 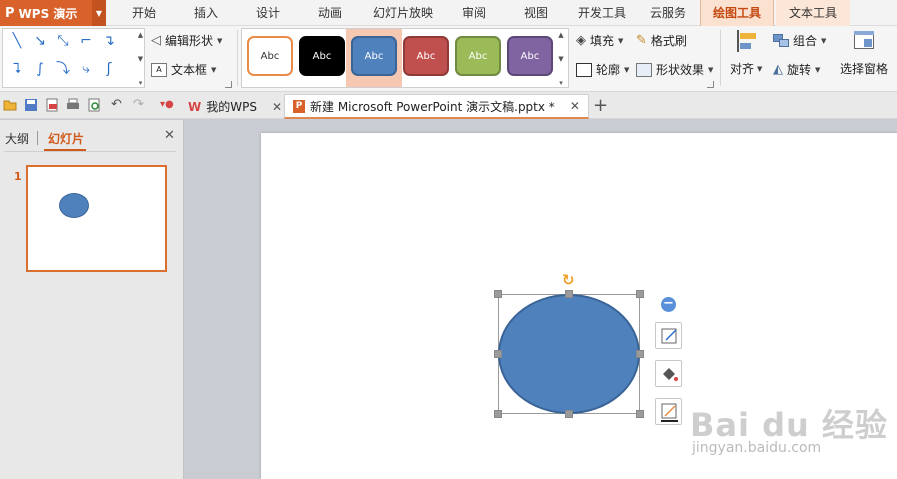 I want to click on elbow-arrow-connector-icon: ↴, so click(x=109, y=41).